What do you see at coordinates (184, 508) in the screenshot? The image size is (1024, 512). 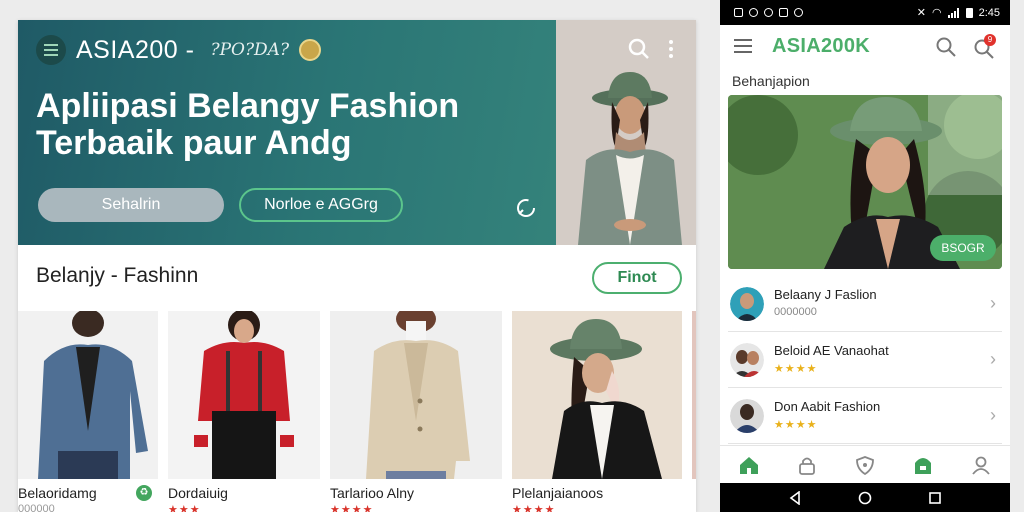 I see `product-rating: ★★★` at bounding box center [184, 508].